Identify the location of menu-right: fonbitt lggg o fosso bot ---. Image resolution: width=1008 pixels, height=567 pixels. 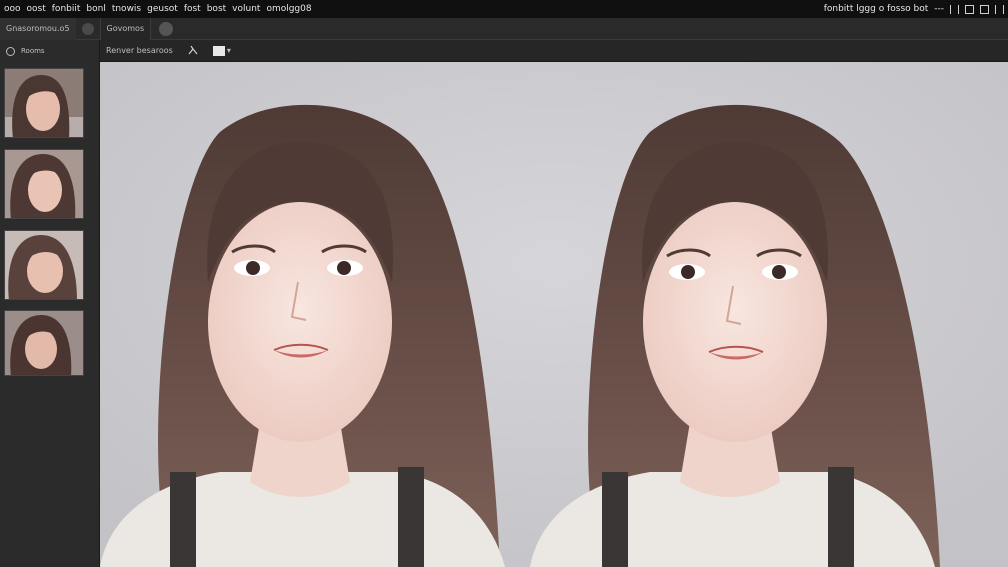
(914, 9).